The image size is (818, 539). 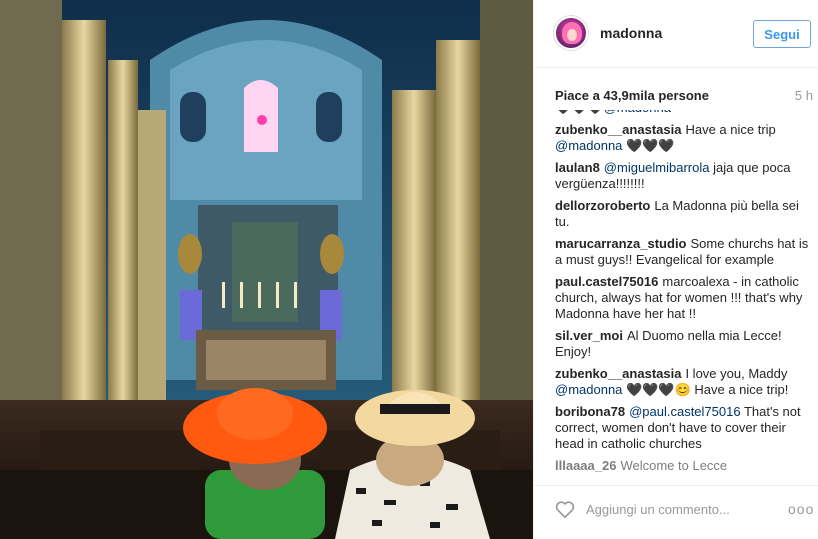 I want to click on comment-author: paul.castel75016, so click(x=606, y=281).